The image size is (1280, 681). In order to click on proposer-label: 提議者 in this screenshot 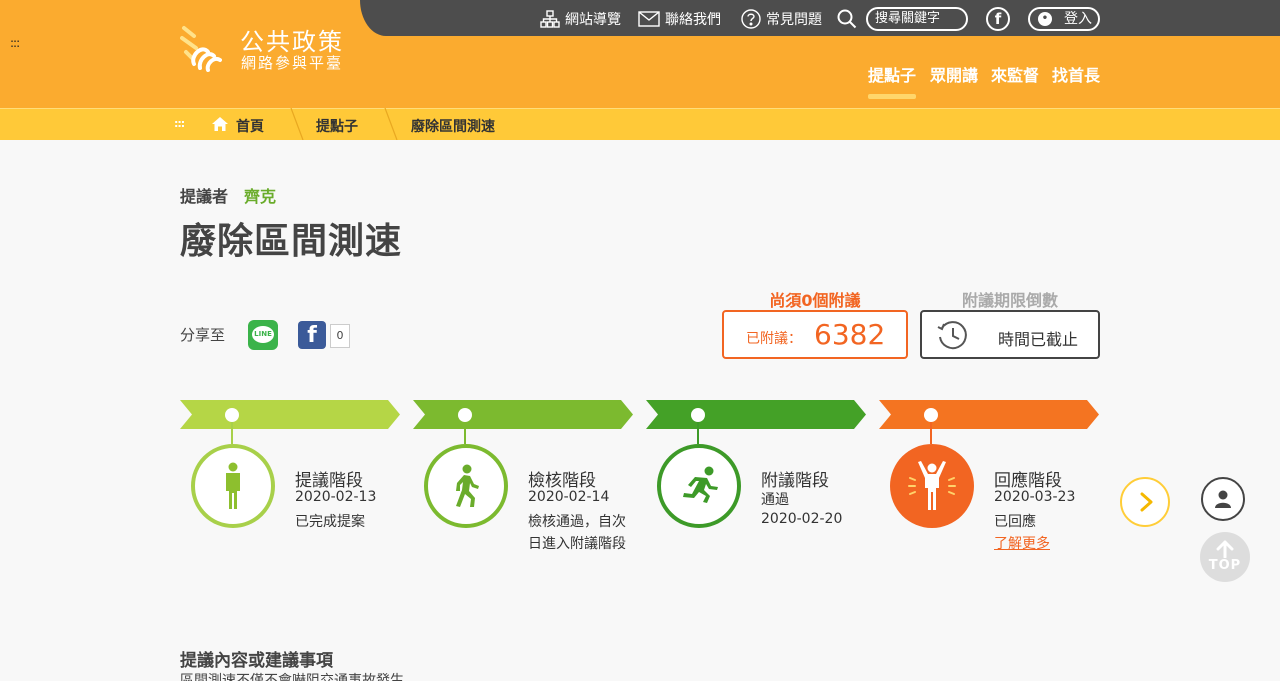, I will do `click(204, 196)`.